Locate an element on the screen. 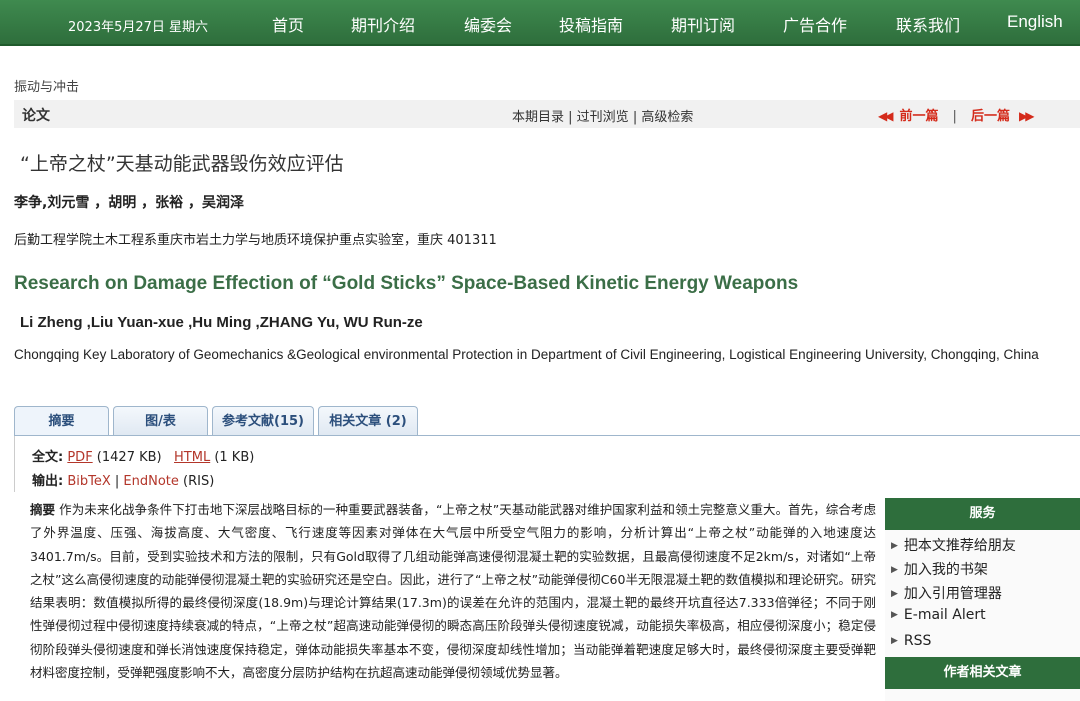 This screenshot has width=1080, height=701. nav-advertising: 广告合作 is located at coordinates (815, 24).